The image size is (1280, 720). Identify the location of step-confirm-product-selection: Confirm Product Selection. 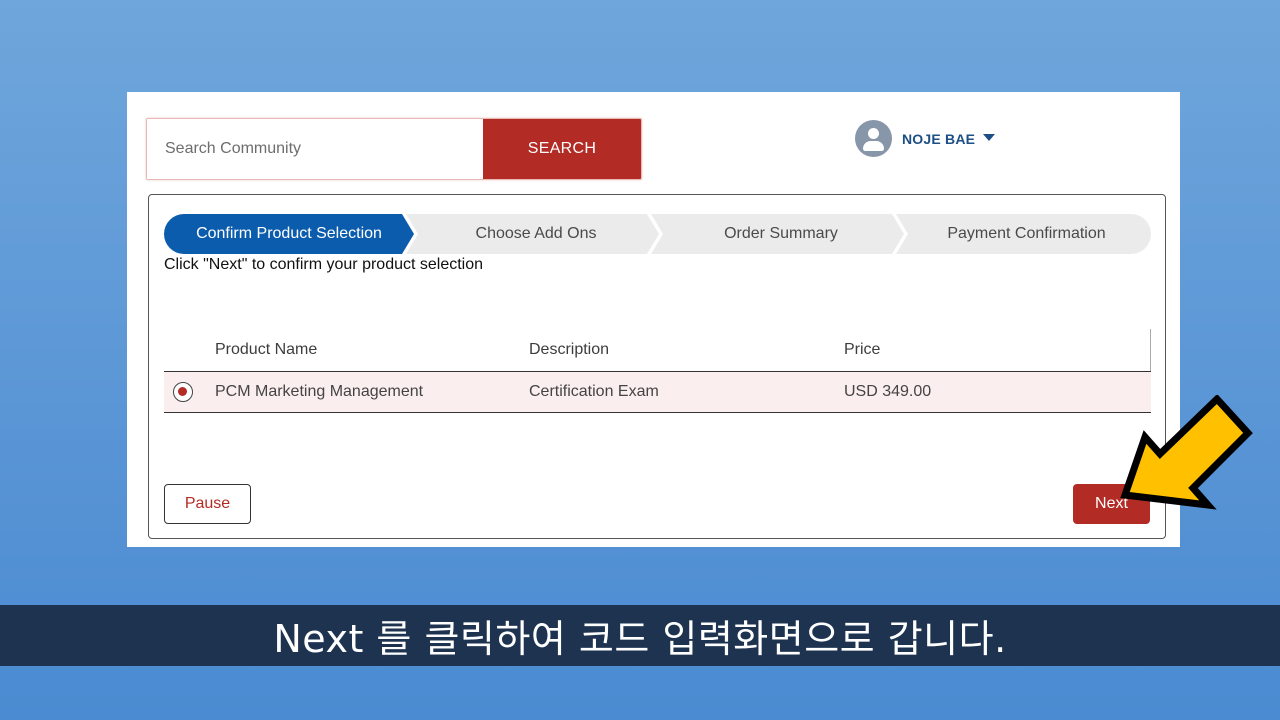
(289, 234).